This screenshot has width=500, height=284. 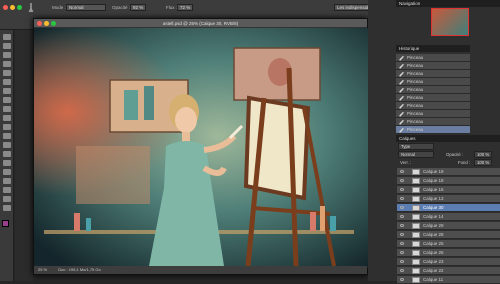 What do you see at coordinates (433, 234) in the screenshot?
I see `layer-name: Calque 28` at bounding box center [433, 234].